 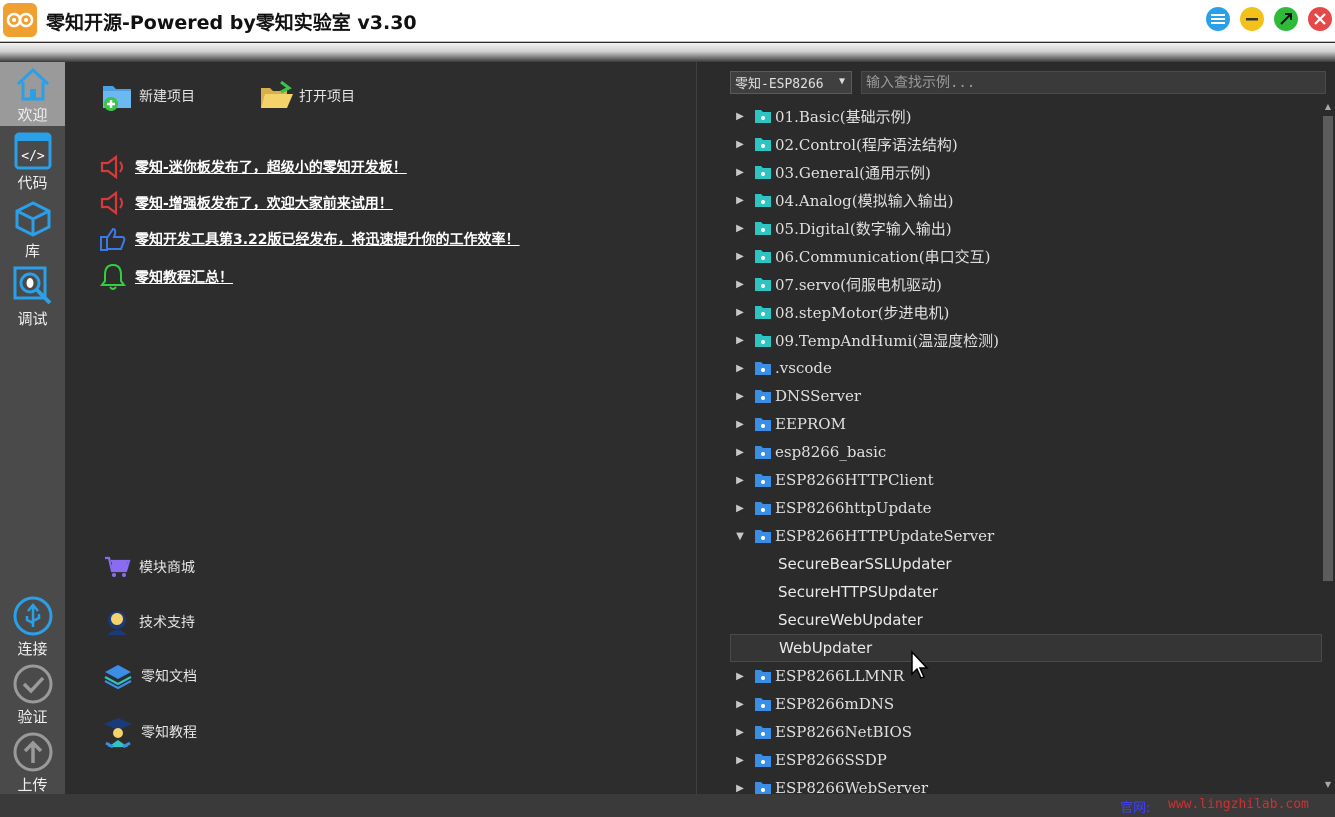 What do you see at coordinates (1026, 536) in the screenshot?
I see `tree-folder-item: ▼ ESP8266HTTPUpdateServer` at bounding box center [1026, 536].